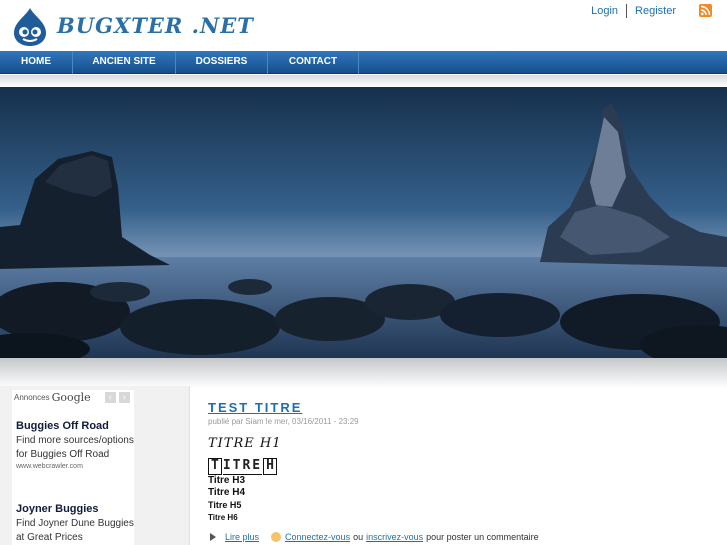 This screenshot has height=545, width=727. Describe the element at coordinates (394, 537) in the screenshot. I see `comment-register-link: inscrivez-vous` at that location.